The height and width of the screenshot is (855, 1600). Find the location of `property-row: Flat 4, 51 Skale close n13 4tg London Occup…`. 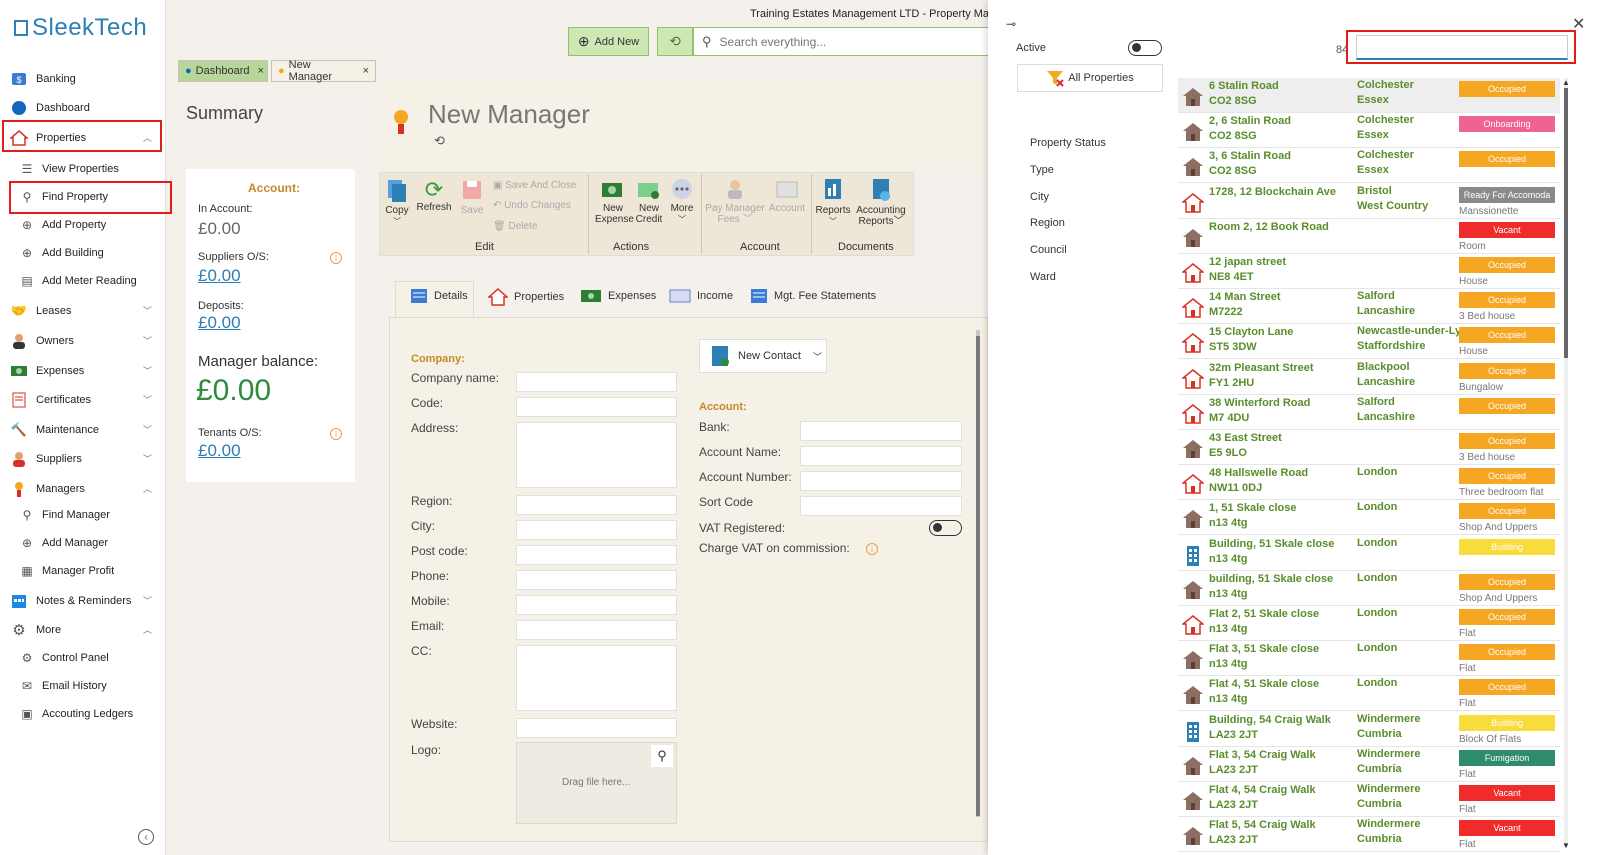

property-row: Flat 4, 51 Skale close n13 4tg London Occup… is located at coordinates (1369, 694).